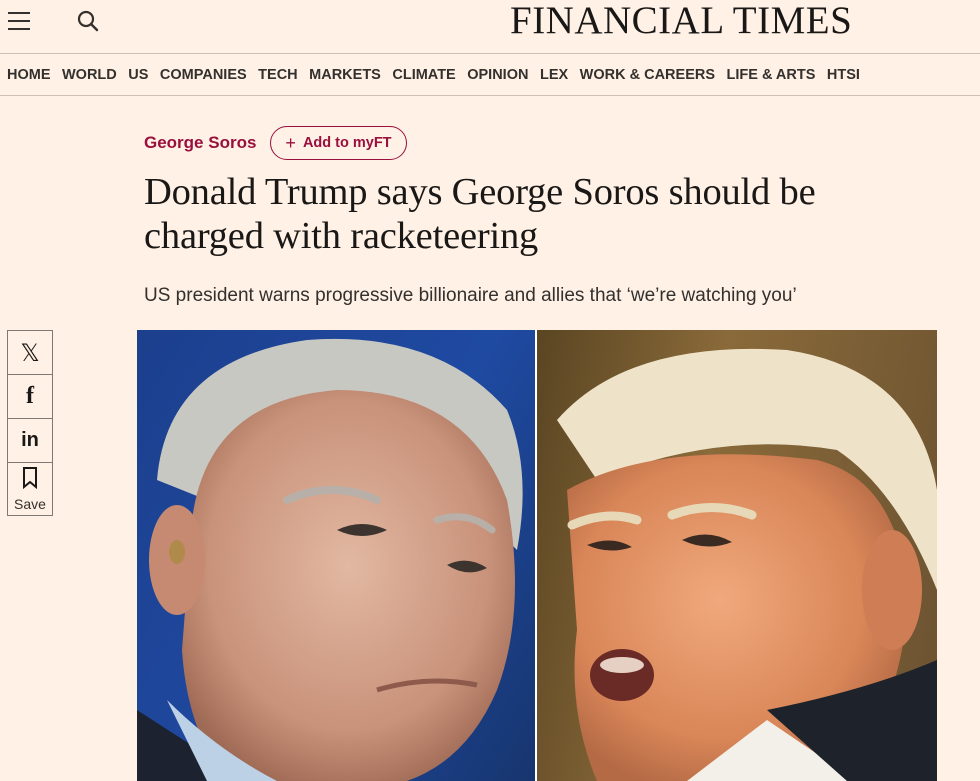 This screenshot has height=781, width=980. Describe the element at coordinates (490, 27) in the screenshot. I see `top-bar: FINANCIAL TIMES` at that location.